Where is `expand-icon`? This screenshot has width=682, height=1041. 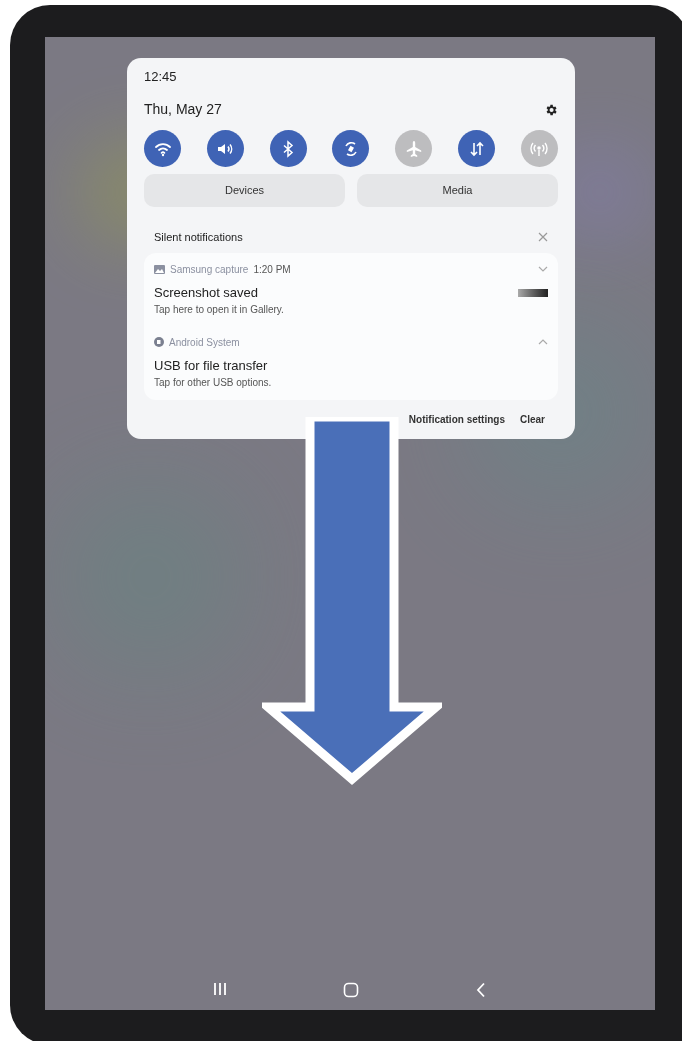
expand-icon is located at coordinates (543, 269).